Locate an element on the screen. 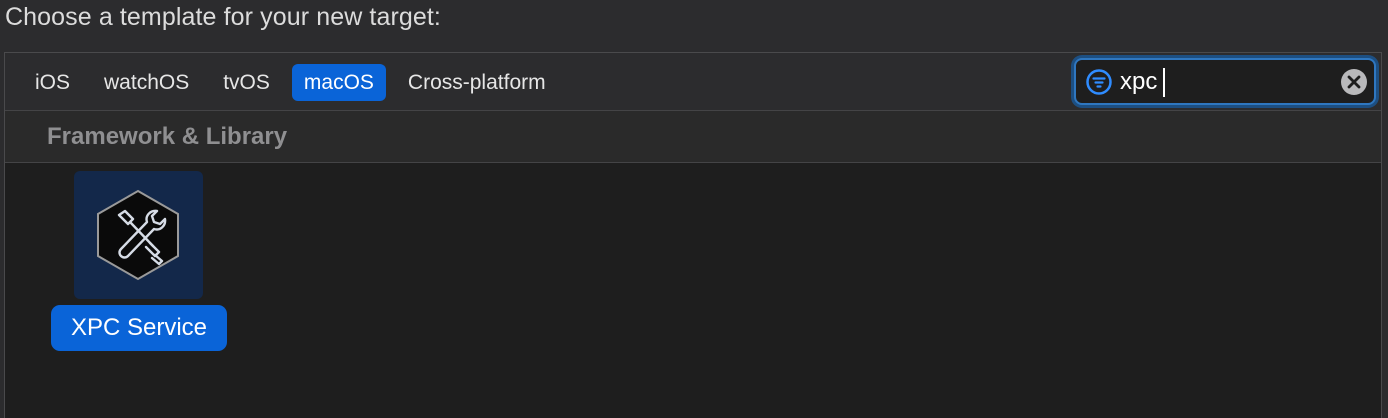 The width and height of the screenshot is (1388, 418). filter-input is located at coordinates (1225, 82).